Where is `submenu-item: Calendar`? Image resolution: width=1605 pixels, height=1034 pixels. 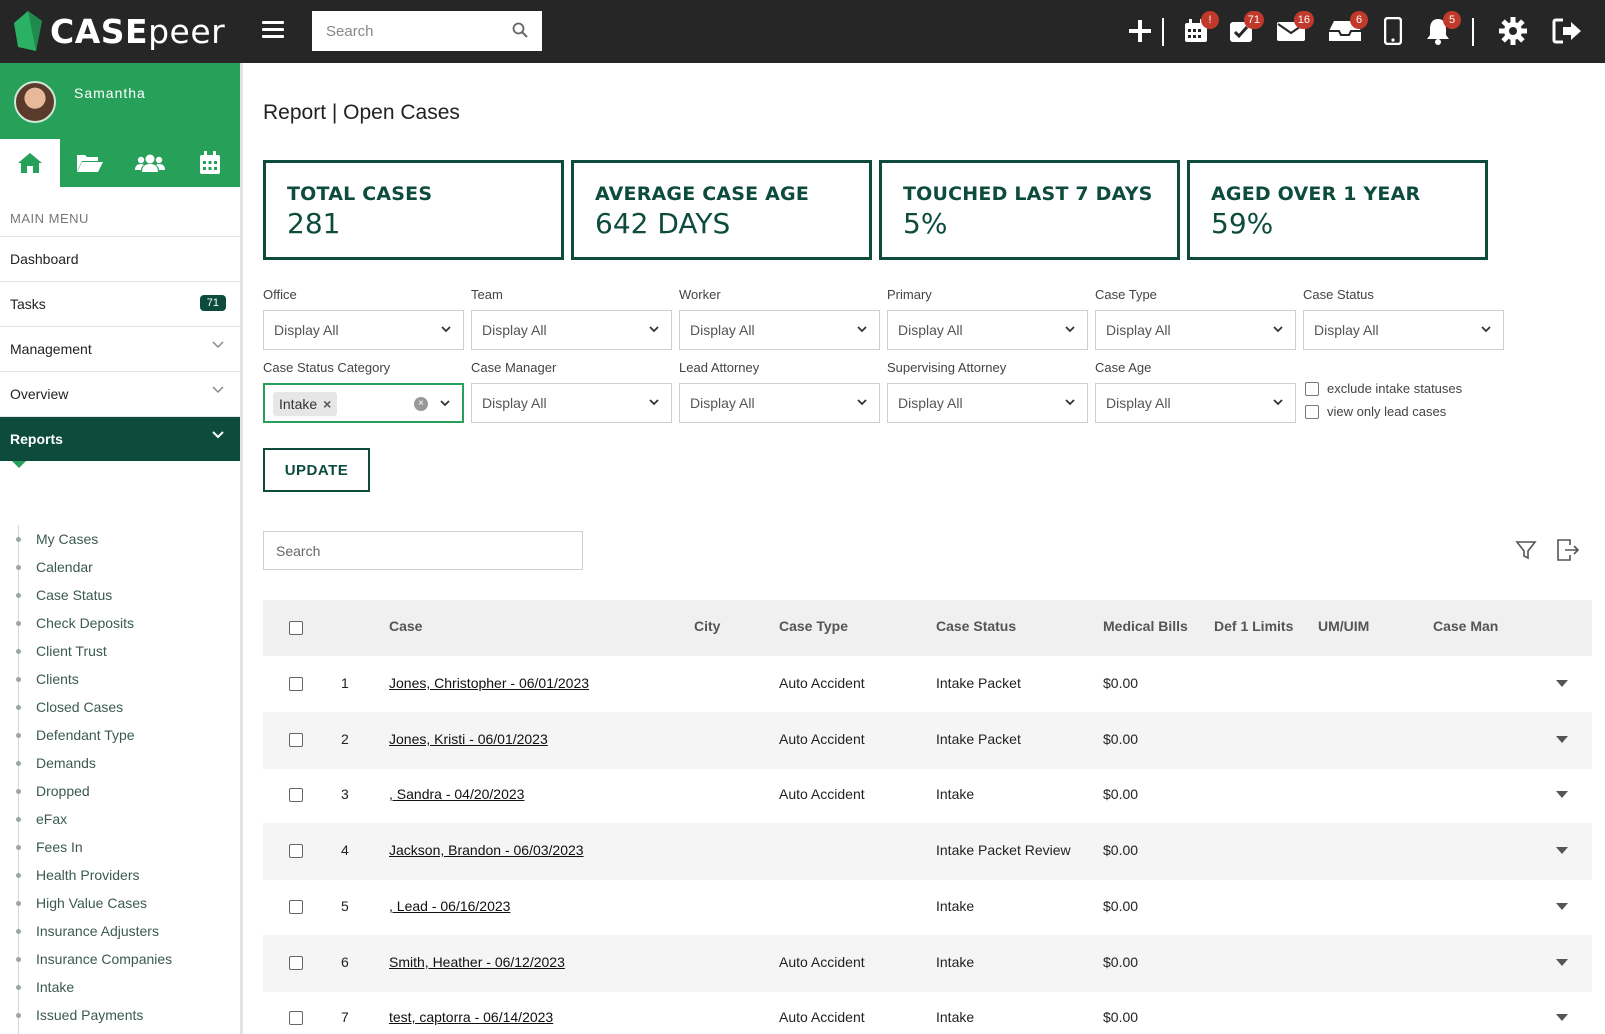
submenu-item: Calendar is located at coordinates (120, 567).